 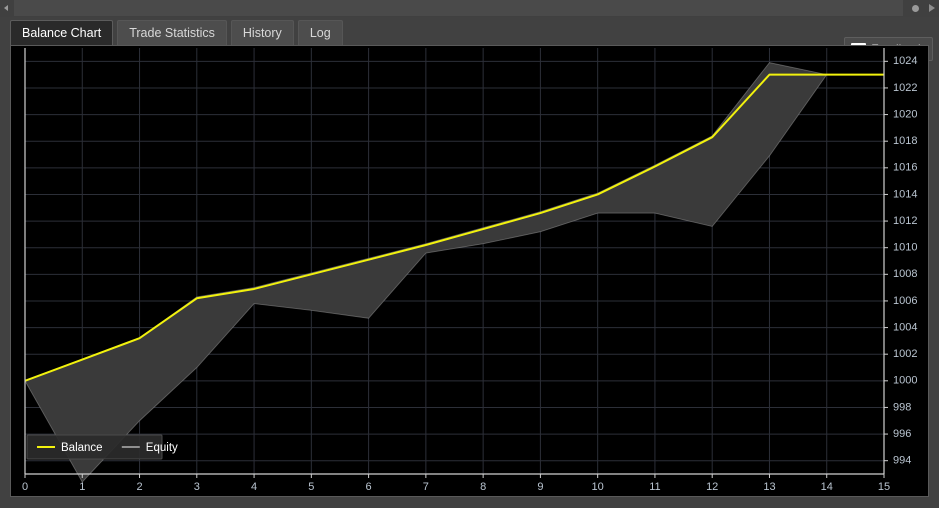 I want to click on dot-icon, so click(x=915, y=8).